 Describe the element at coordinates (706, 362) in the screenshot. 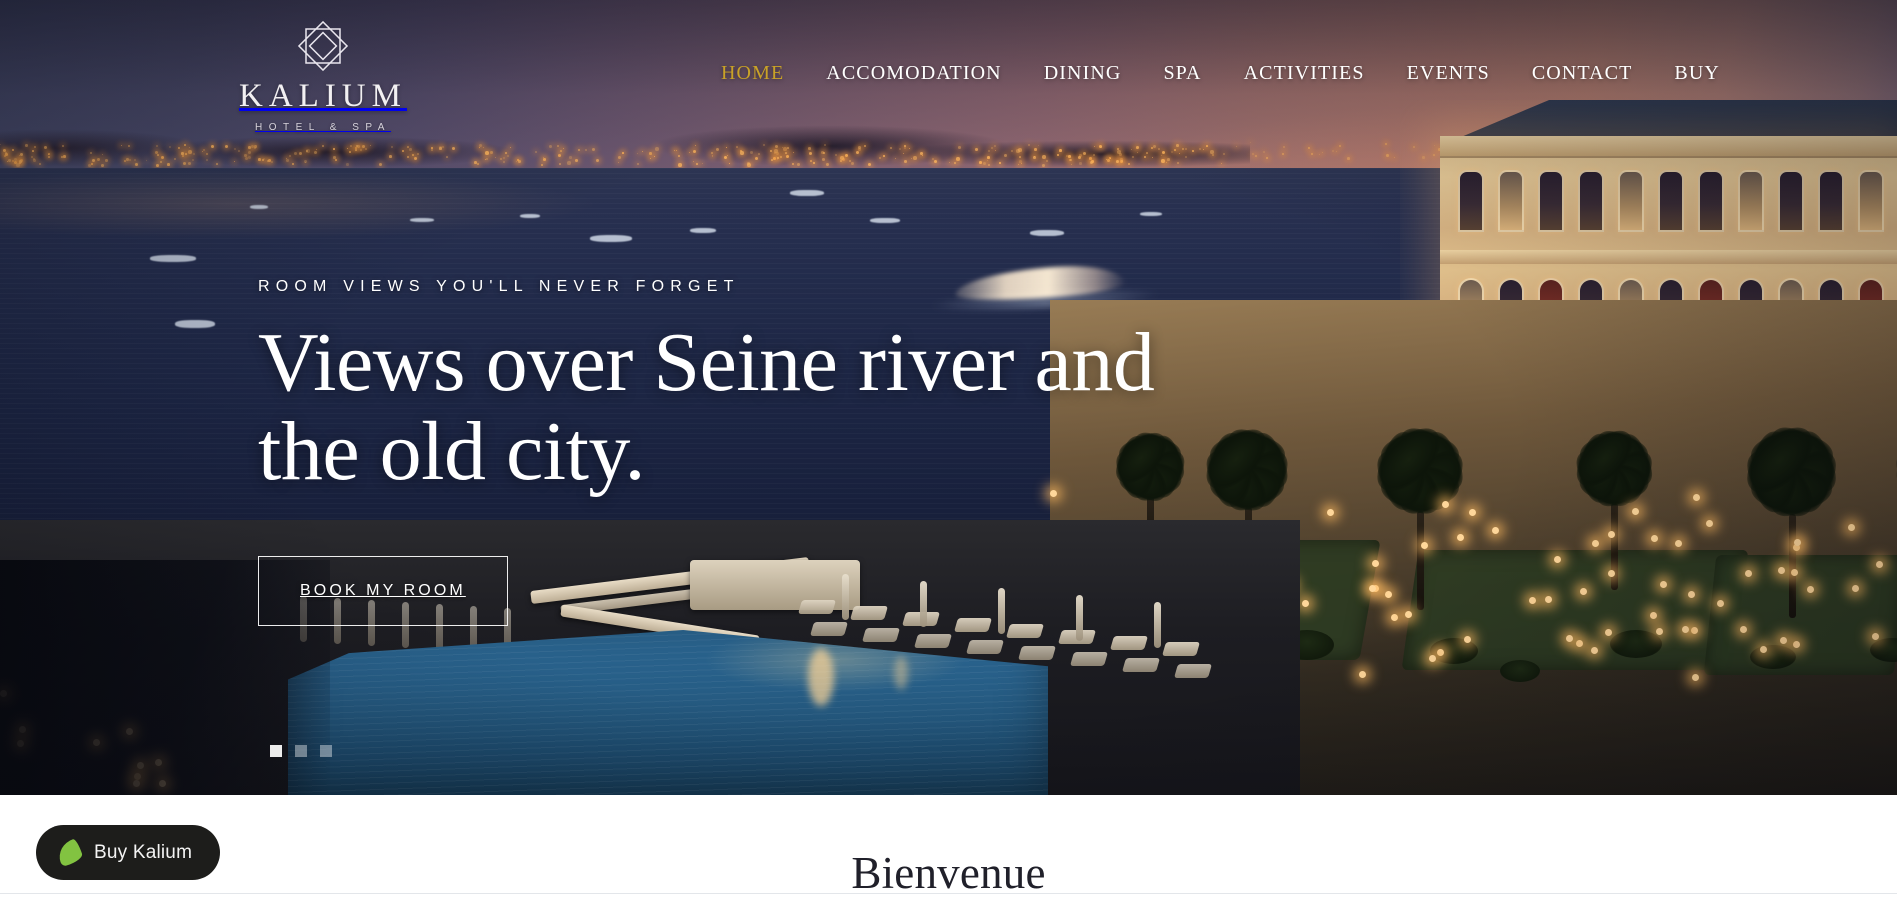

I see `hero-headline-line-1: Views over Seine river and` at that location.